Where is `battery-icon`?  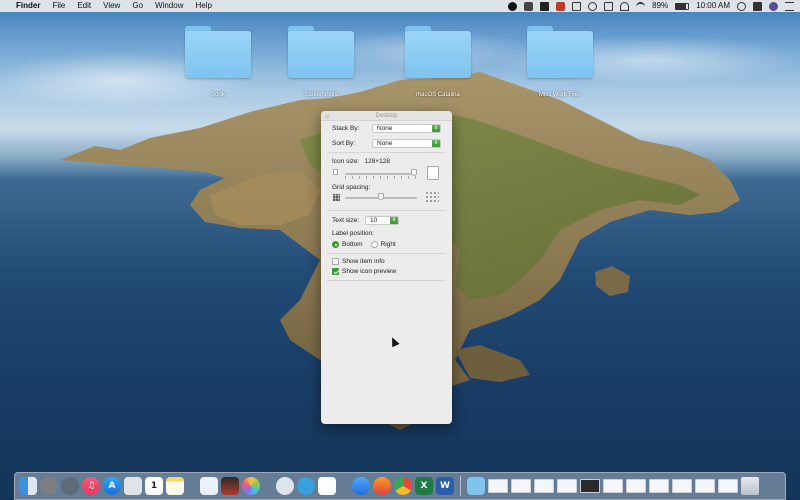
battery-icon is located at coordinates (682, 6).